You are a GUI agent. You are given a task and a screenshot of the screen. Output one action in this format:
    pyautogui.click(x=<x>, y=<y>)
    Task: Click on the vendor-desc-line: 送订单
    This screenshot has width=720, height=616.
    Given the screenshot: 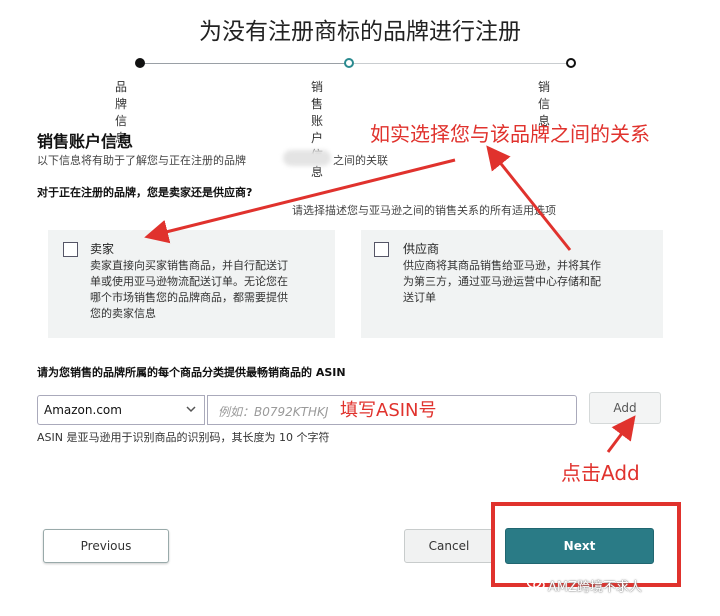 What is the action you would take?
    pyautogui.click(x=419, y=297)
    